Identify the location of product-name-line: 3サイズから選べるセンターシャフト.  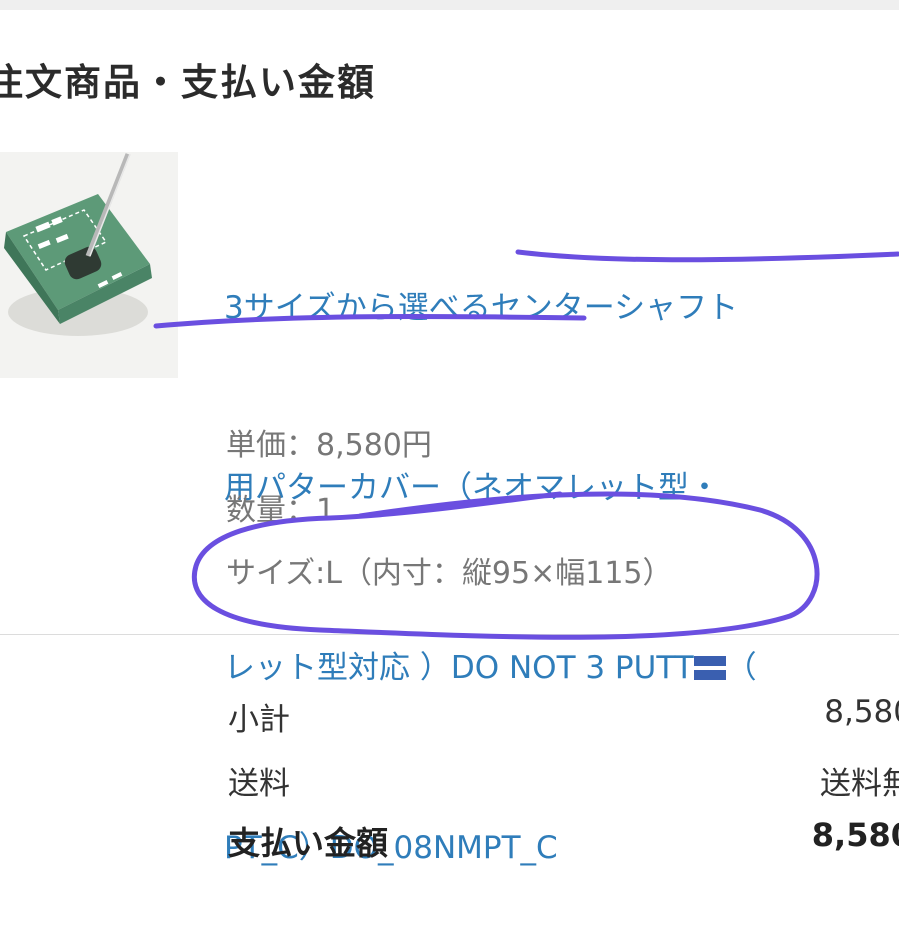
(481, 308).